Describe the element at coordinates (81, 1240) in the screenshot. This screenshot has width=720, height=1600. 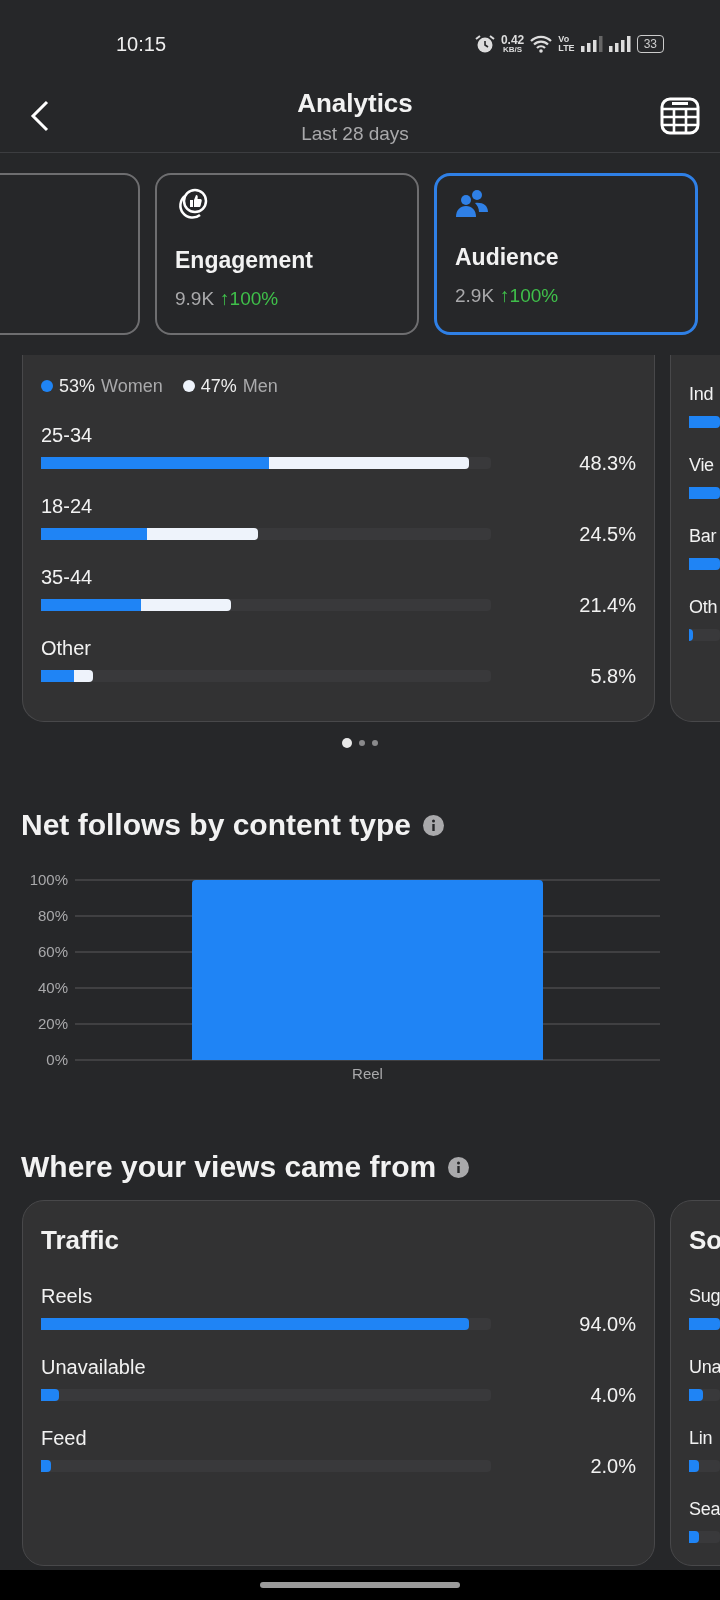
I see `card-title: Traffic` at that location.